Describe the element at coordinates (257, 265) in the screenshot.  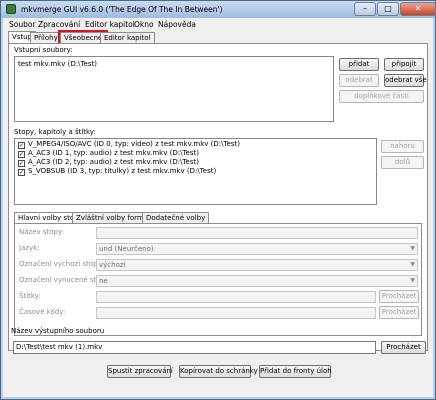
I see `default-track-select: výchozí ▼` at that location.